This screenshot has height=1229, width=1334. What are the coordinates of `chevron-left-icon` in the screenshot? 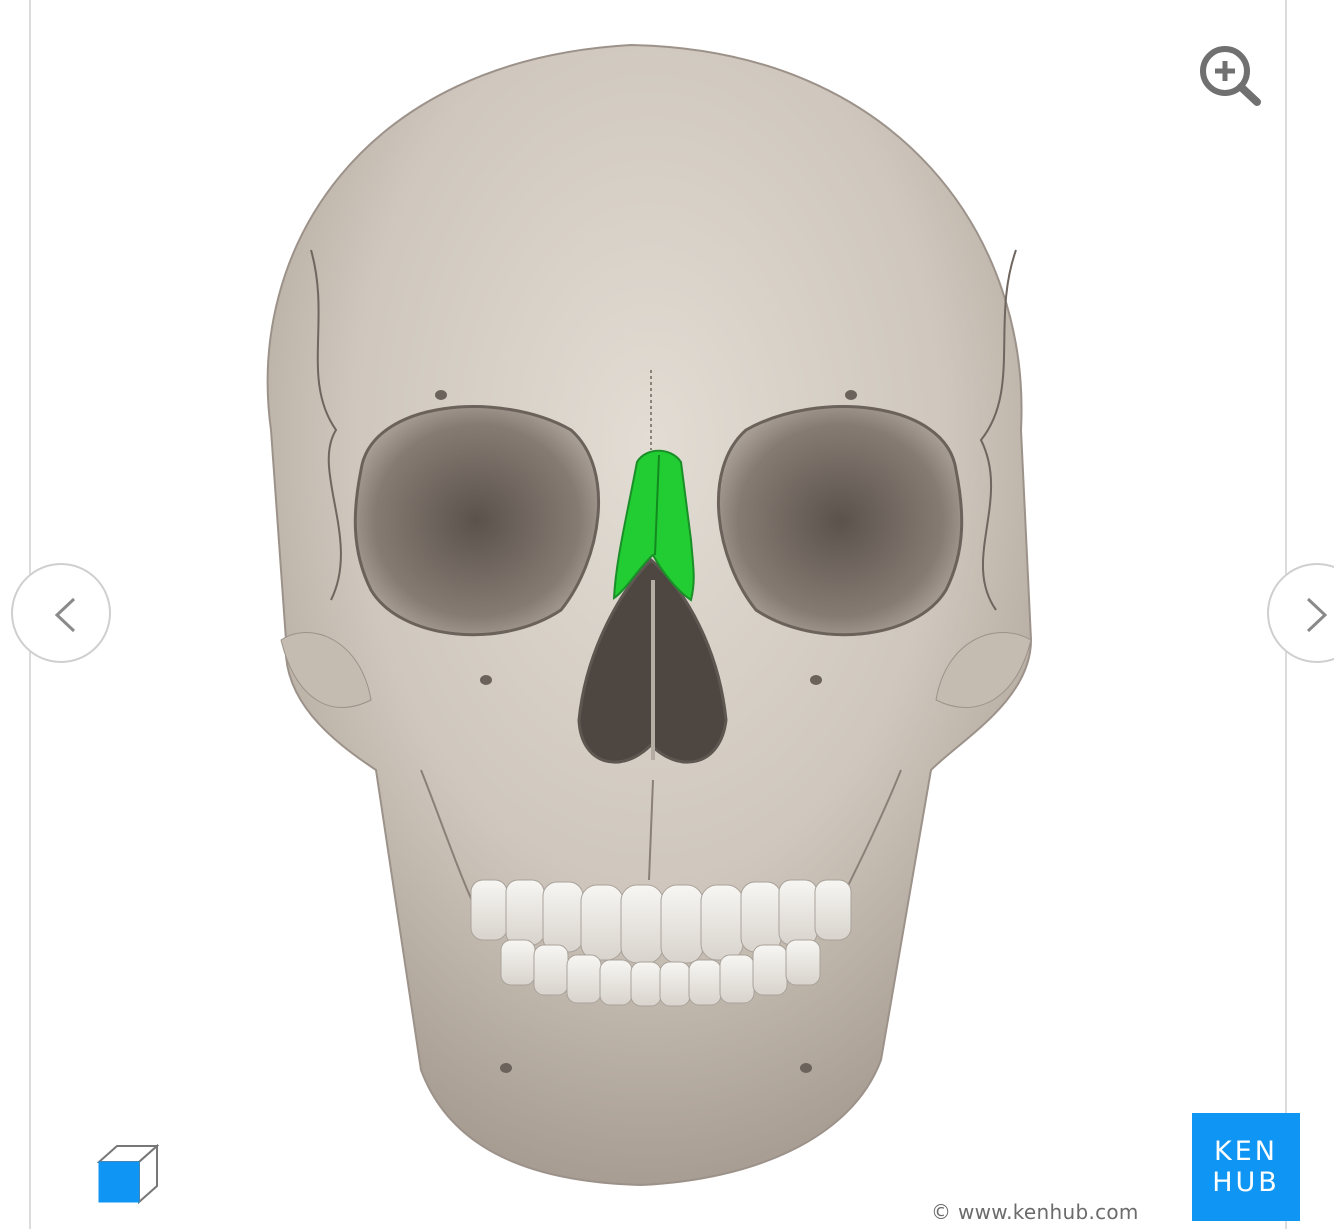 It's located at (65, 615).